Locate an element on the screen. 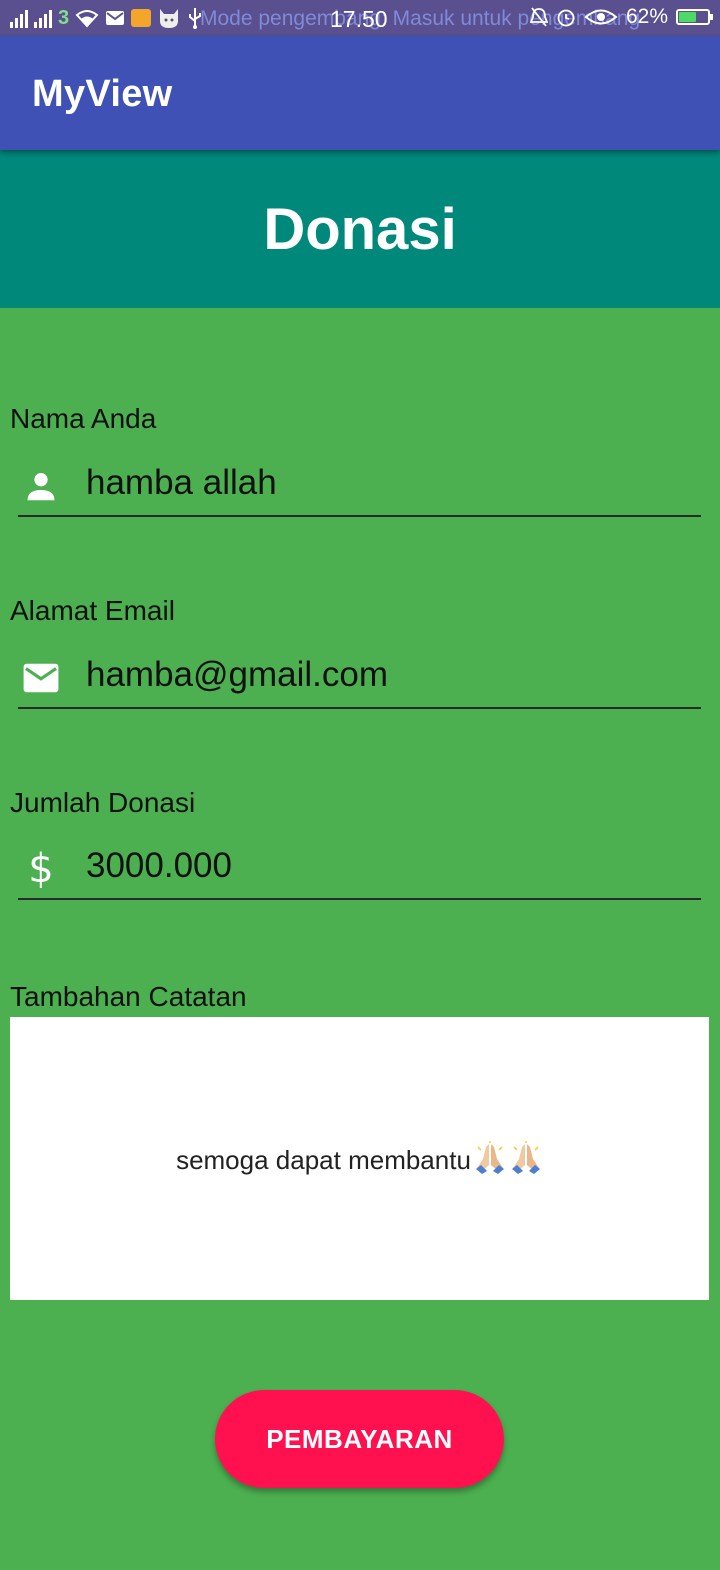  sim-signal-icon is located at coordinates (19, 18).